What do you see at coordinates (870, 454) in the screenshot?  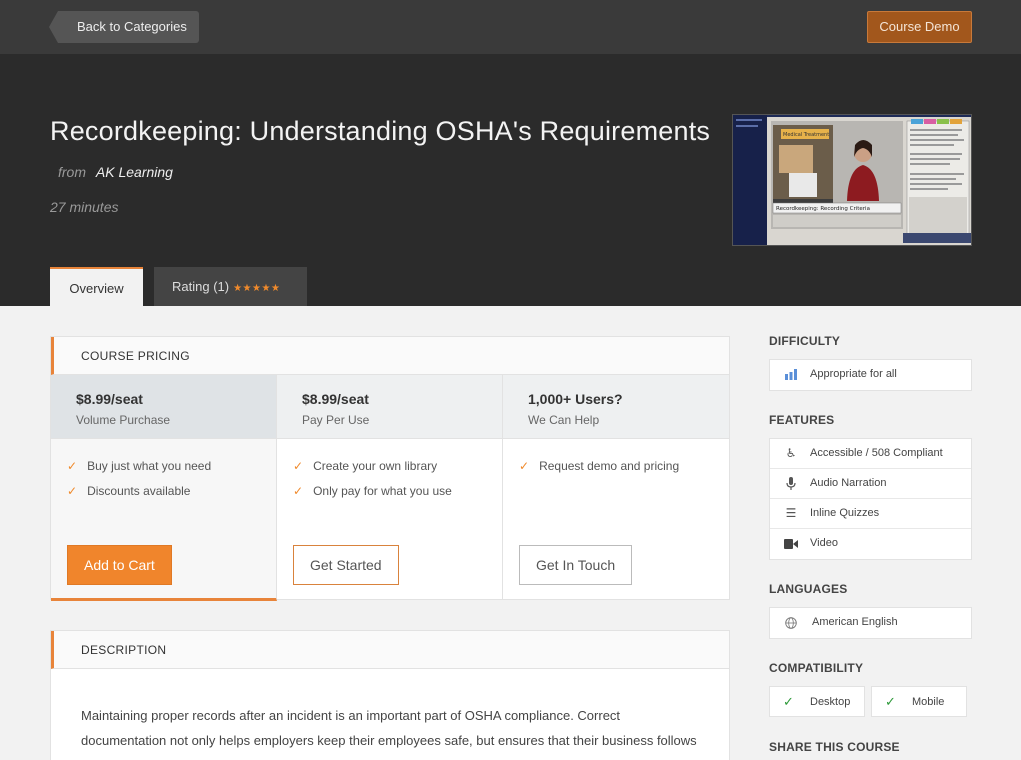 I see `feature-item: ♿ Accessible / 508 Compliant` at bounding box center [870, 454].